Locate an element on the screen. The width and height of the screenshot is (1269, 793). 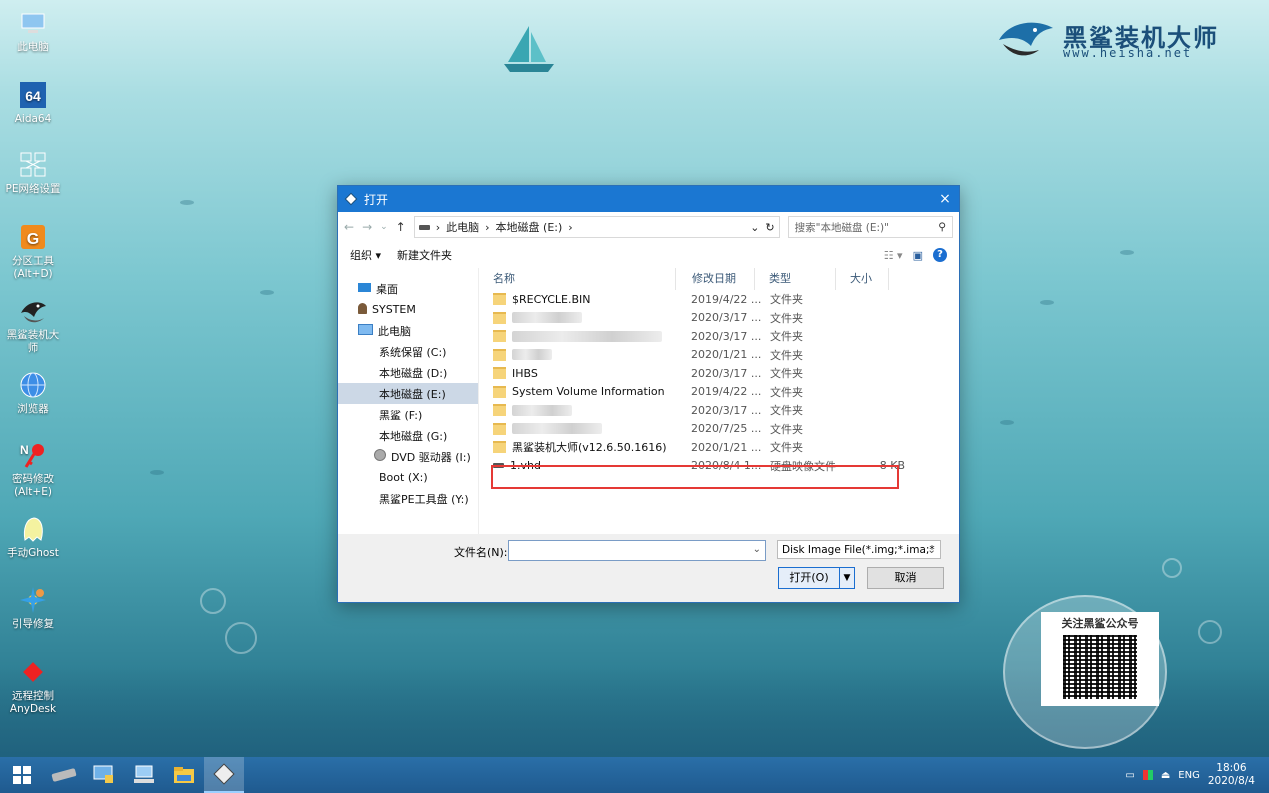
nav-item: 本地磁盘 (E:) is located at coordinates (408, 393).